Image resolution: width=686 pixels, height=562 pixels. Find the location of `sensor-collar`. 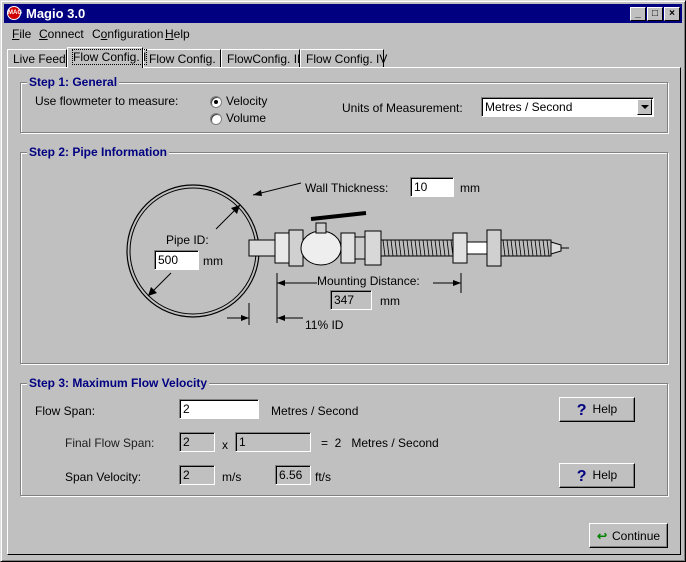

sensor-collar is located at coordinates (360, 248).